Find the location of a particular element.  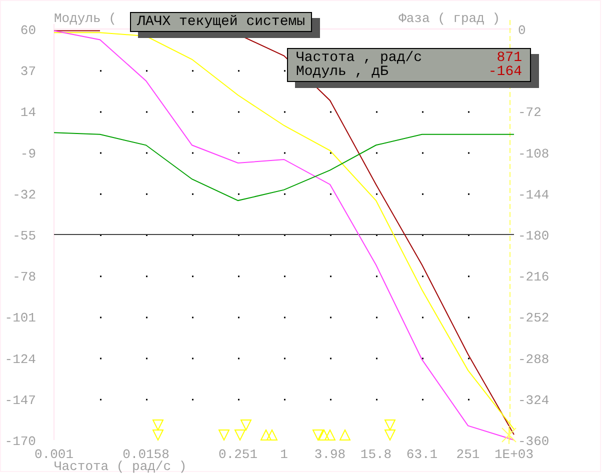

axis-tick-label: 1 is located at coordinates (284, 454).